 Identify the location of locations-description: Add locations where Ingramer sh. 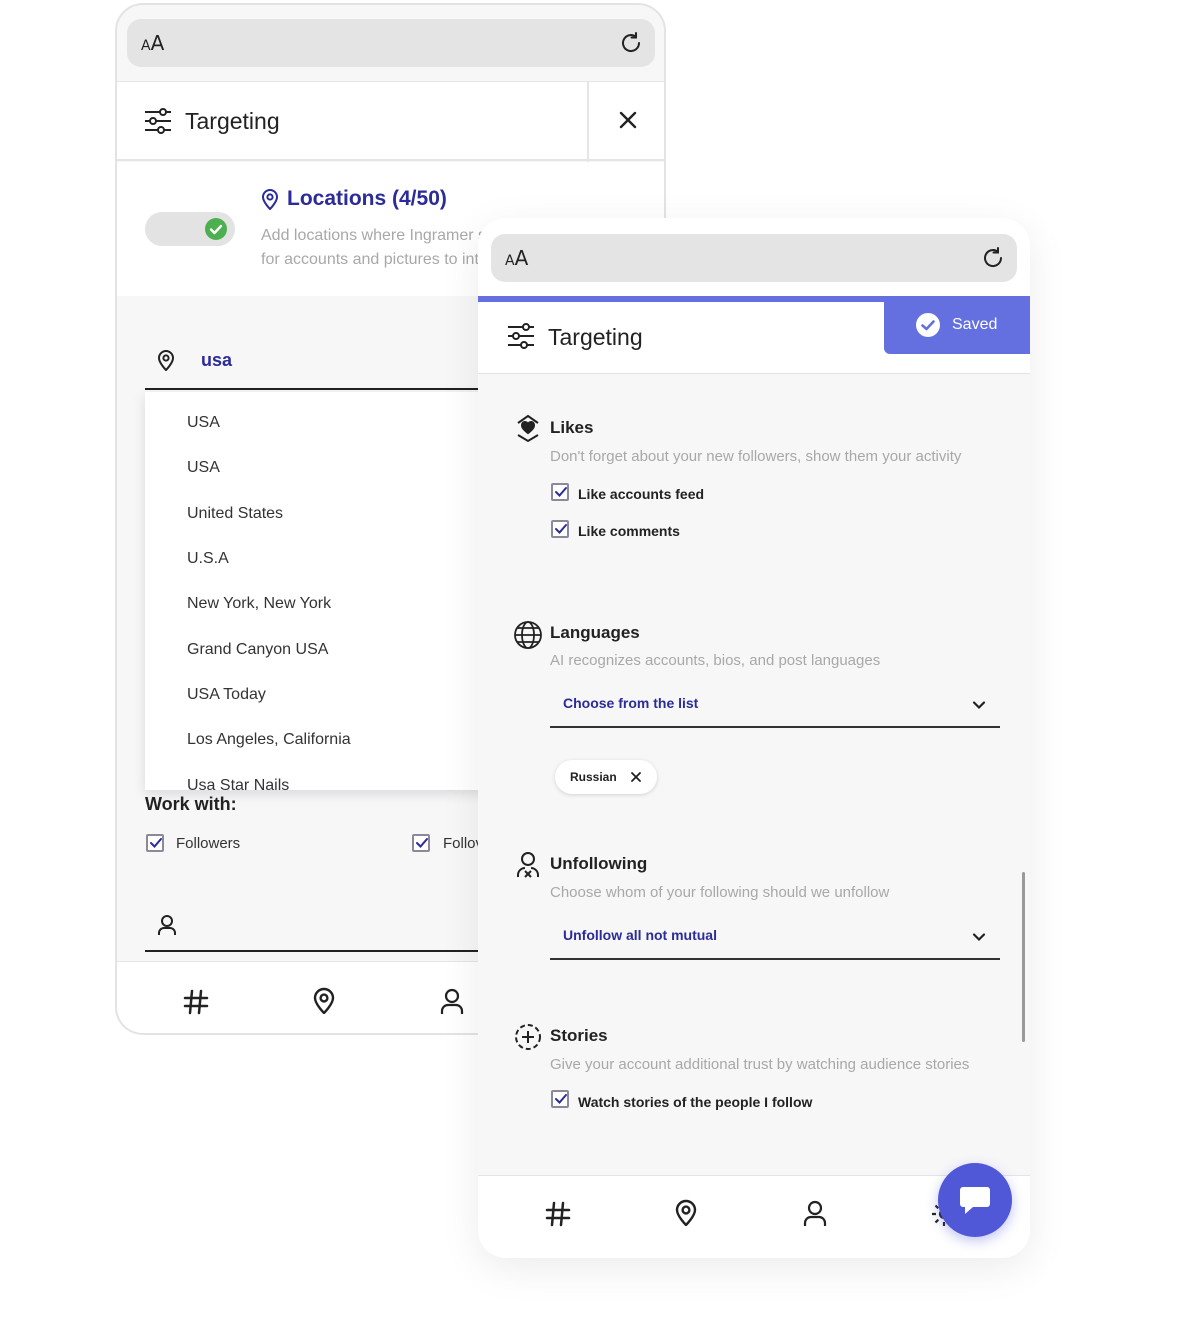
(378, 235).